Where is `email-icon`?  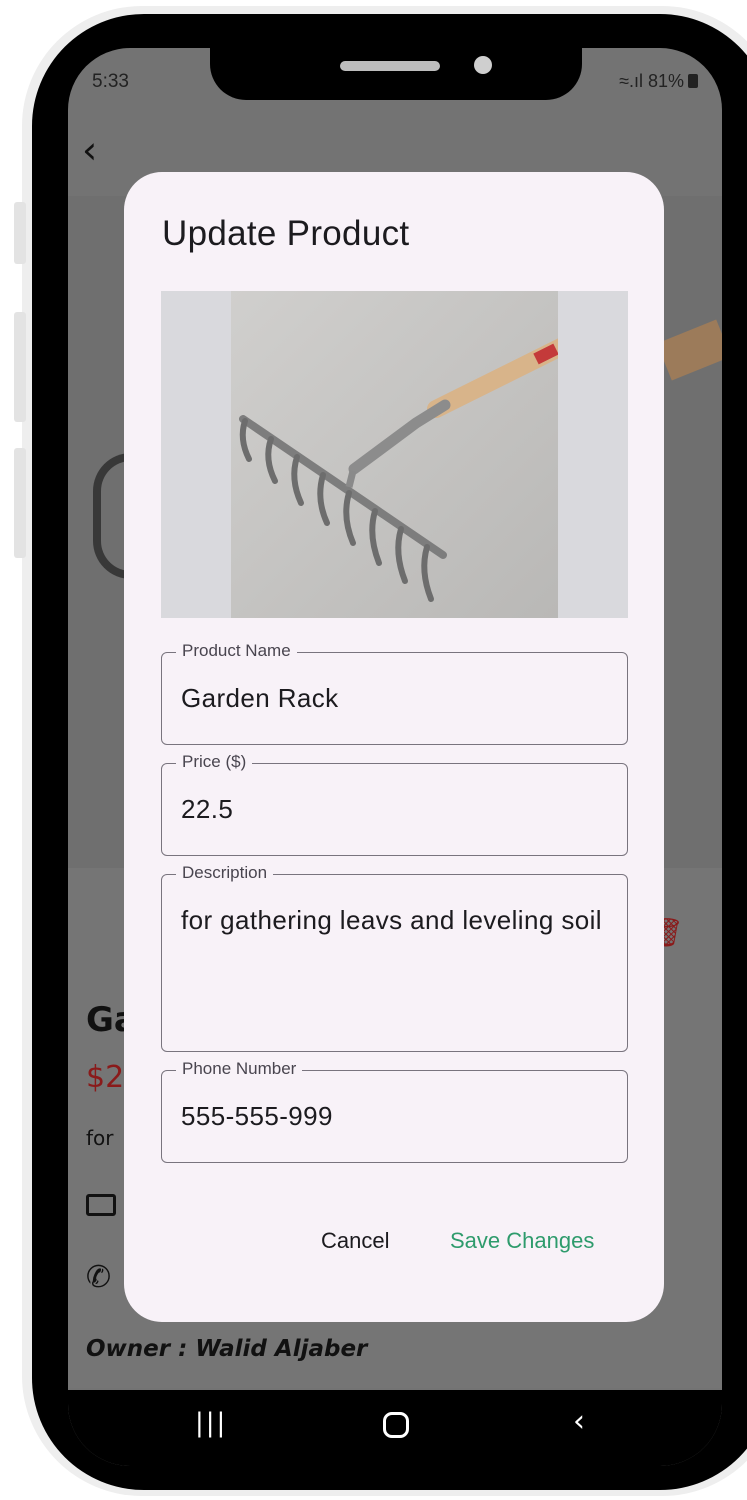
email-icon is located at coordinates (101, 1205).